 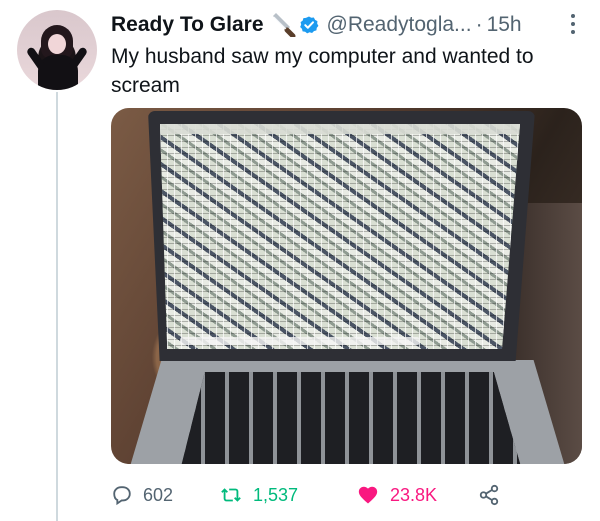 I want to click on share-icon, so click(x=489, y=495).